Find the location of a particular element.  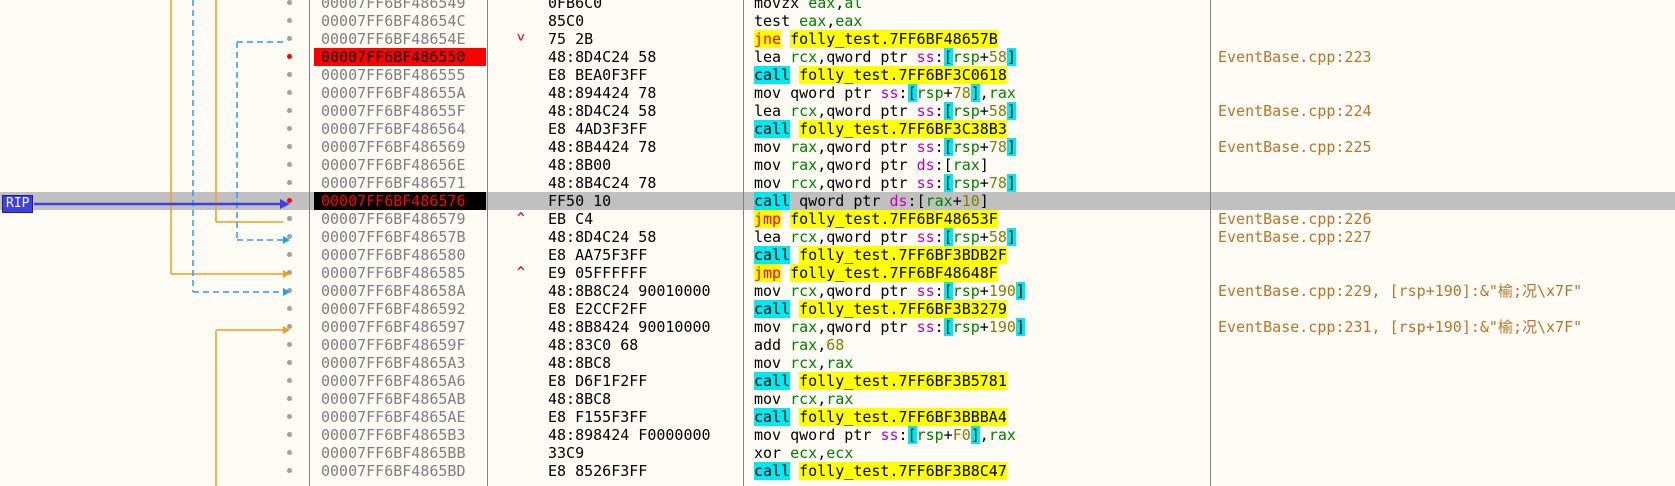

bytes-cell: E8 AA75F3FF is located at coordinates (598, 255).